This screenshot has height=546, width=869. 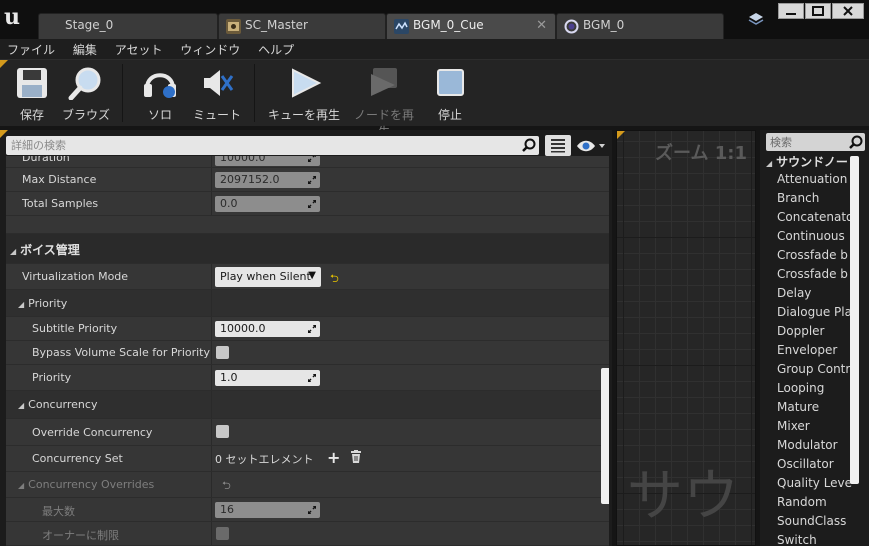 I want to click on palette-item: SoundClass, so click(x=817, y=523).